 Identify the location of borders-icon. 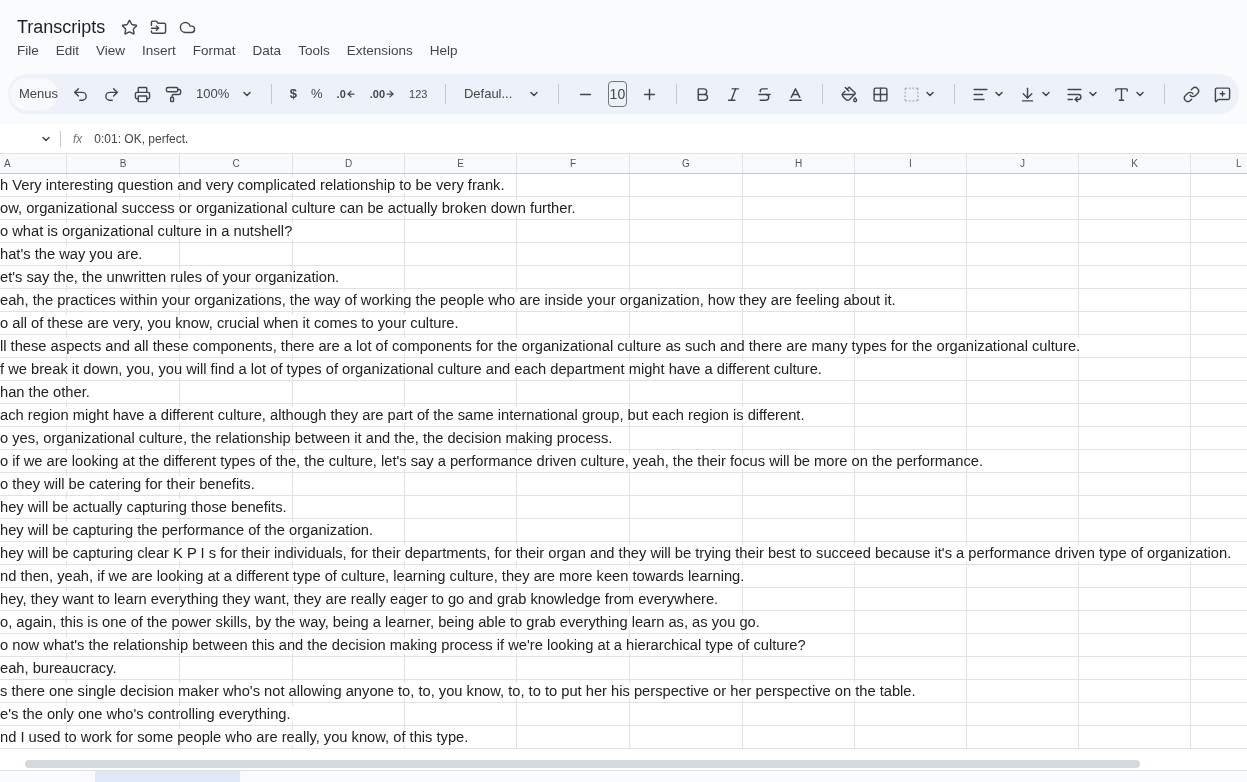
(880, 94).